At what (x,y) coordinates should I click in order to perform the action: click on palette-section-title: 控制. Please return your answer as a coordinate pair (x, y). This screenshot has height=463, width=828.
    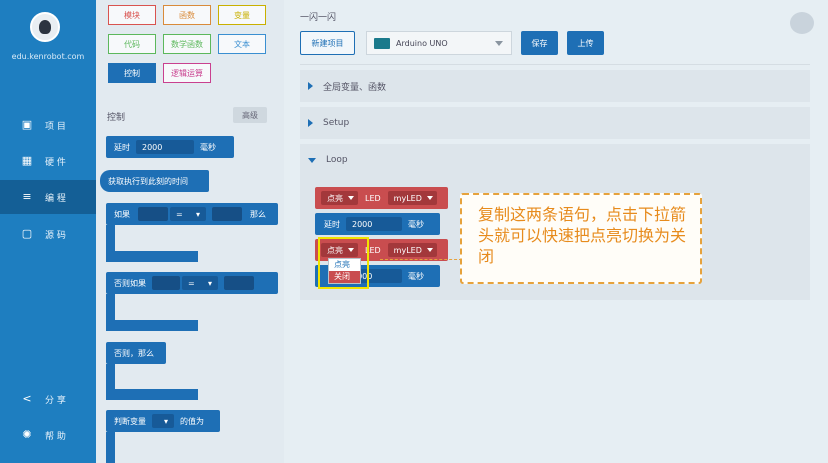
    Looking at the image, I should click on (116, 118).